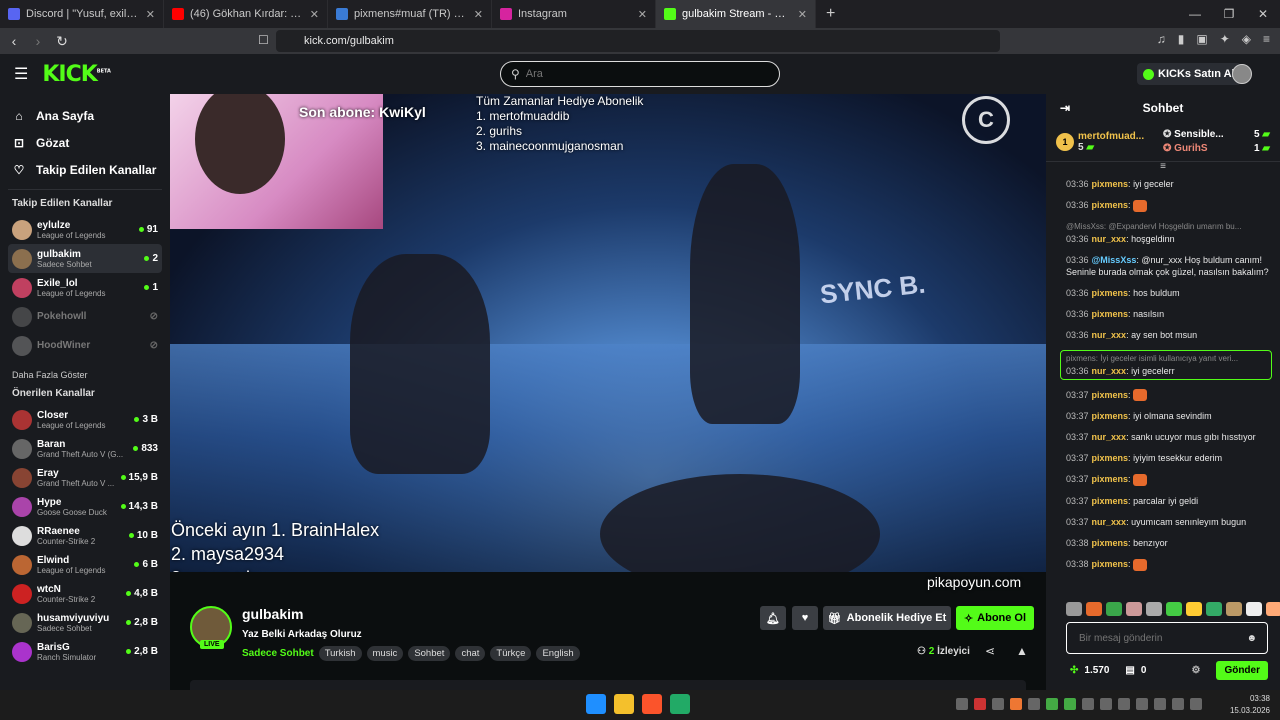 The width and height of the screenshot is (1280, 720). I want to click on channel-item: eylulze League of Legends 91, so click(85, 229).